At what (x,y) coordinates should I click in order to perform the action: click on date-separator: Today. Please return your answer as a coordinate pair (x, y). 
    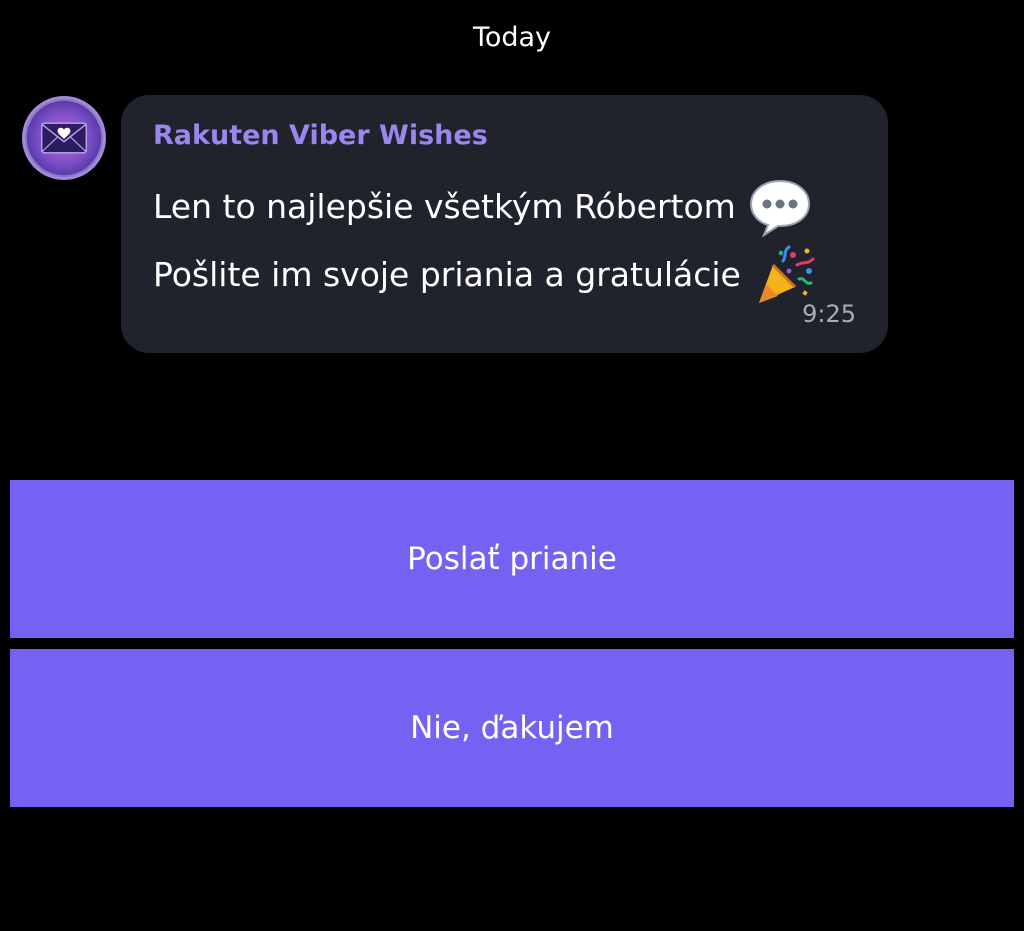
    Looking at the image, I should click on (512, 37).